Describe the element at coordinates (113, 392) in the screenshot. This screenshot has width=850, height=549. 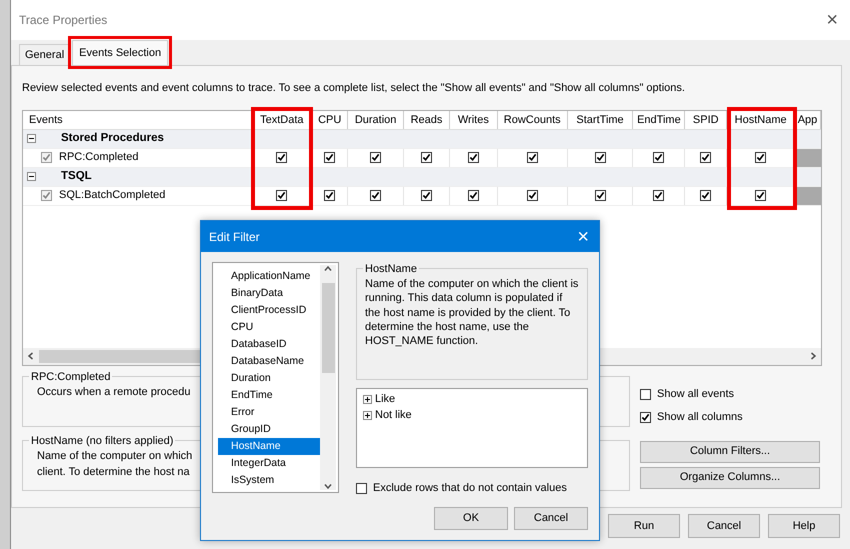
I see `description-text: Occurs when a remote procedu` at that location.